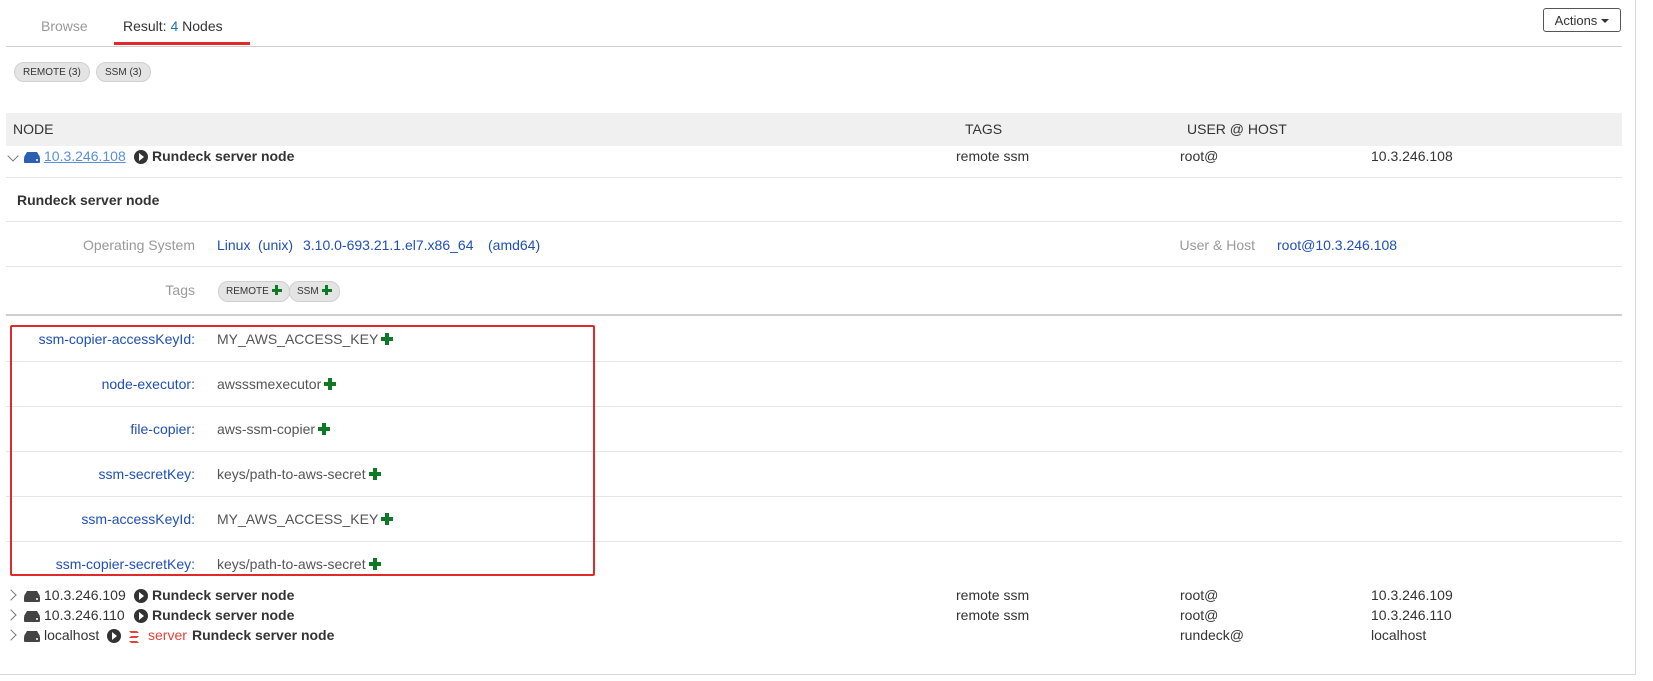 This screenshot has height=681, width=1653. Describe the element at coordinates (182, 43) in the screenshot. I see `active-tab-indicator` at that location.